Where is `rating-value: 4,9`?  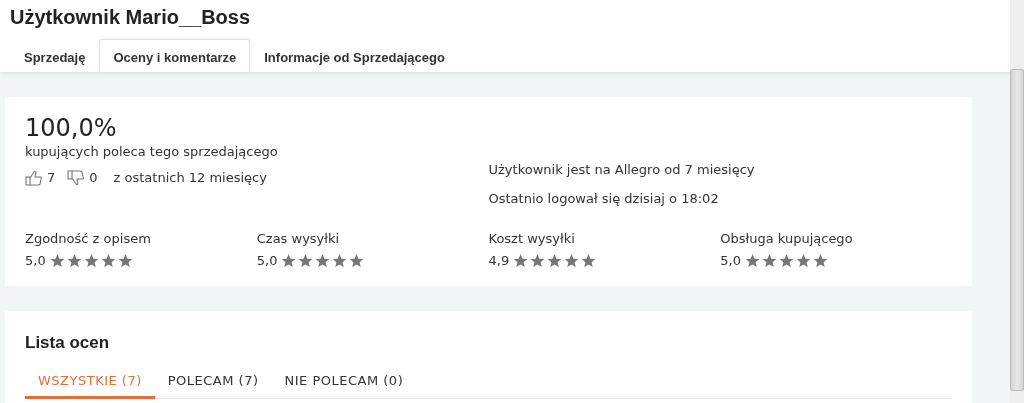
rating-value: 4,9 is located at coordinates (499, 261).